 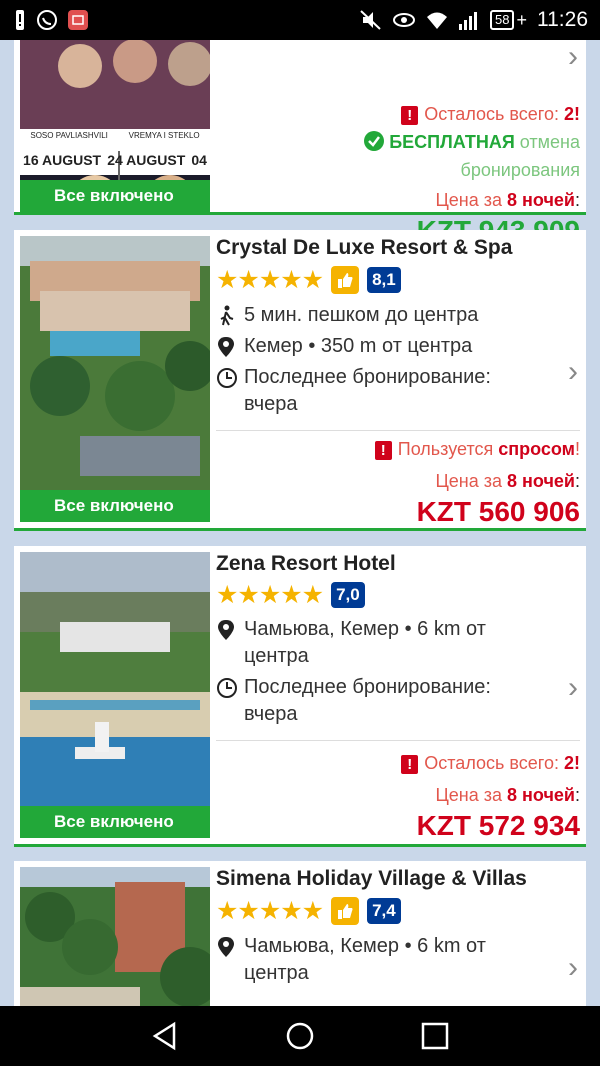 What do you see at coordinates (398, 449) in the screenshot?
I see `demand-notice: ! Пользуется спросом!` at bounding box center [398, 449].